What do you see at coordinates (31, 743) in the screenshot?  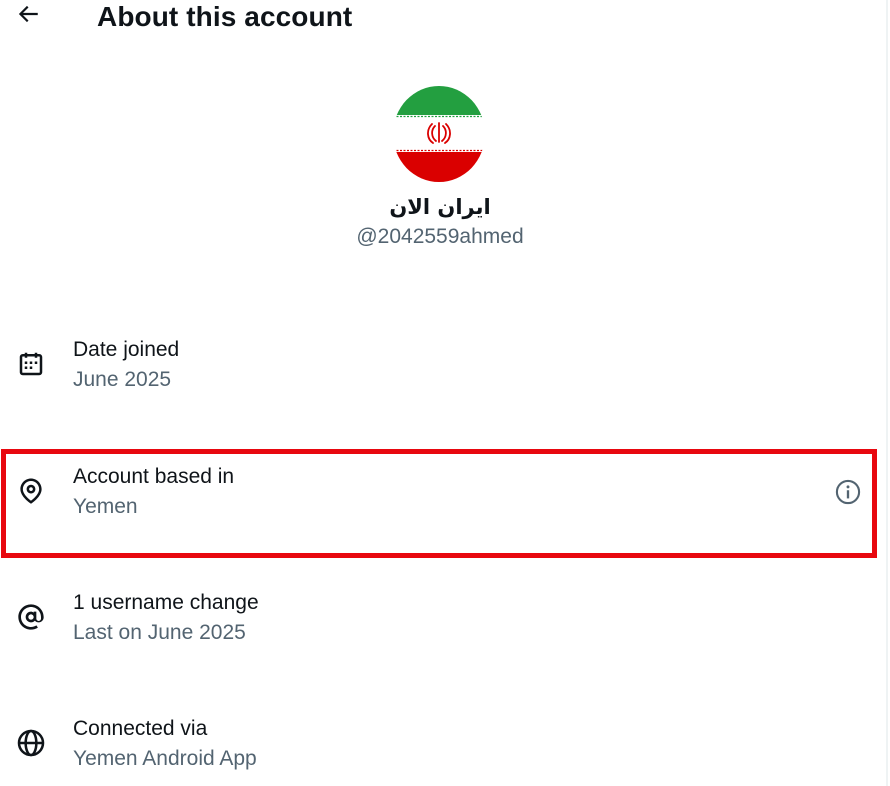 I see `globe-icon` at bounding box center [31, 743].